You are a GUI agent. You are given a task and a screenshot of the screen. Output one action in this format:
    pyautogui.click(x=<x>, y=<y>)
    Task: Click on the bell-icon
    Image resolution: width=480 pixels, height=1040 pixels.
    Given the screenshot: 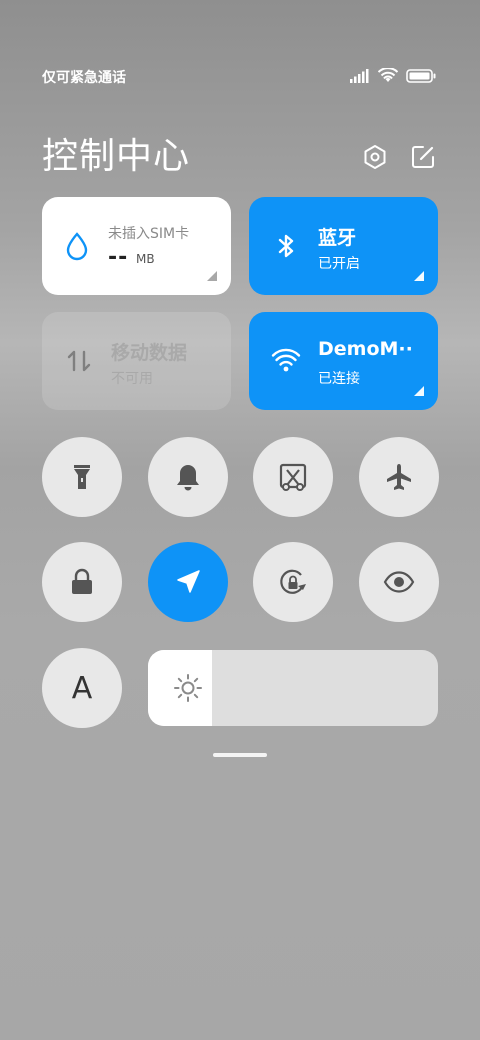 What is the action you would take?
    pyautogui.click(x=188, y=478)
    